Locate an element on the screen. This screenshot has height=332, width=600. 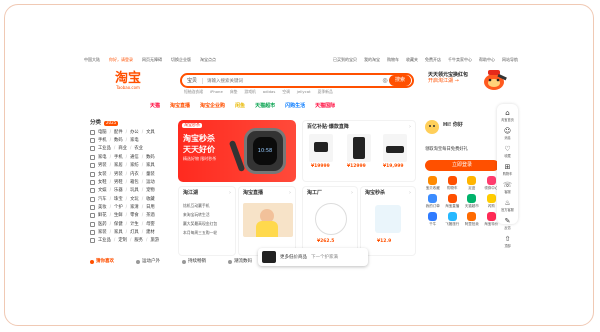
feed-tab: 持续畅销 is located at coordinates (194, 261).